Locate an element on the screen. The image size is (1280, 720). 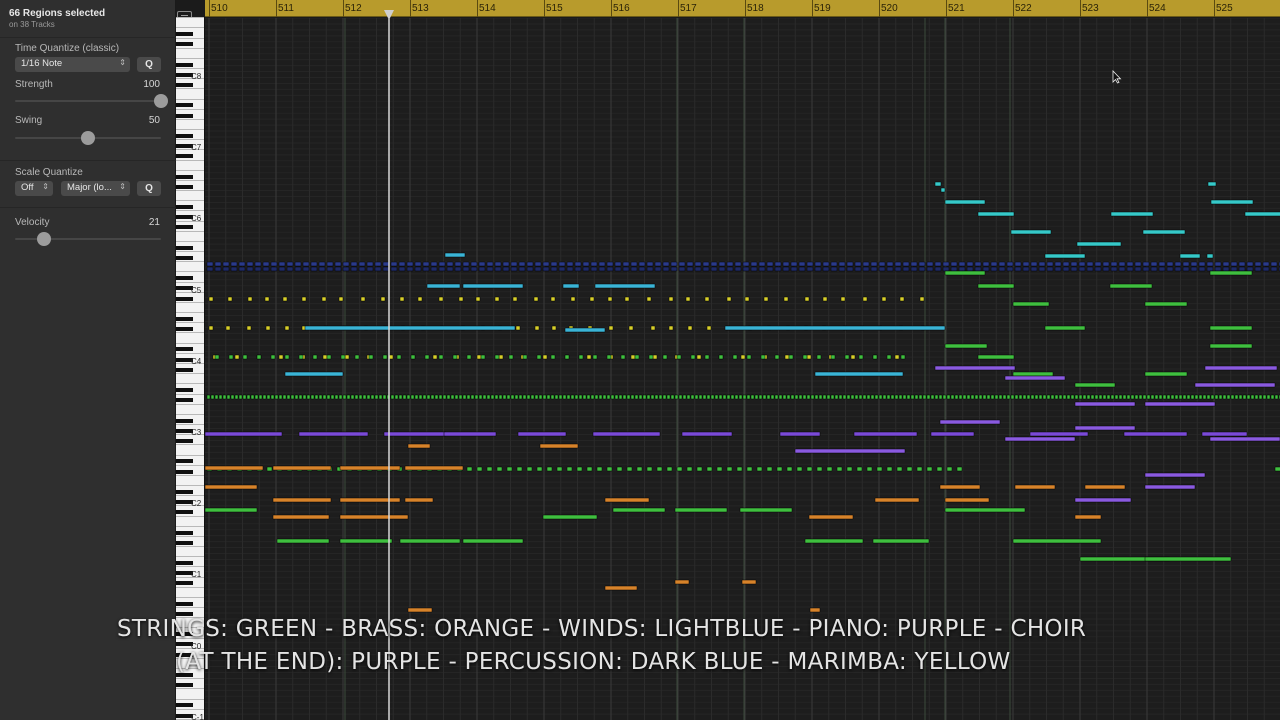
piano-keyboard: C8 C7 C6 C5 C4 C3 C2 C1 C0 C-1 is located at coordinates (190, 368).